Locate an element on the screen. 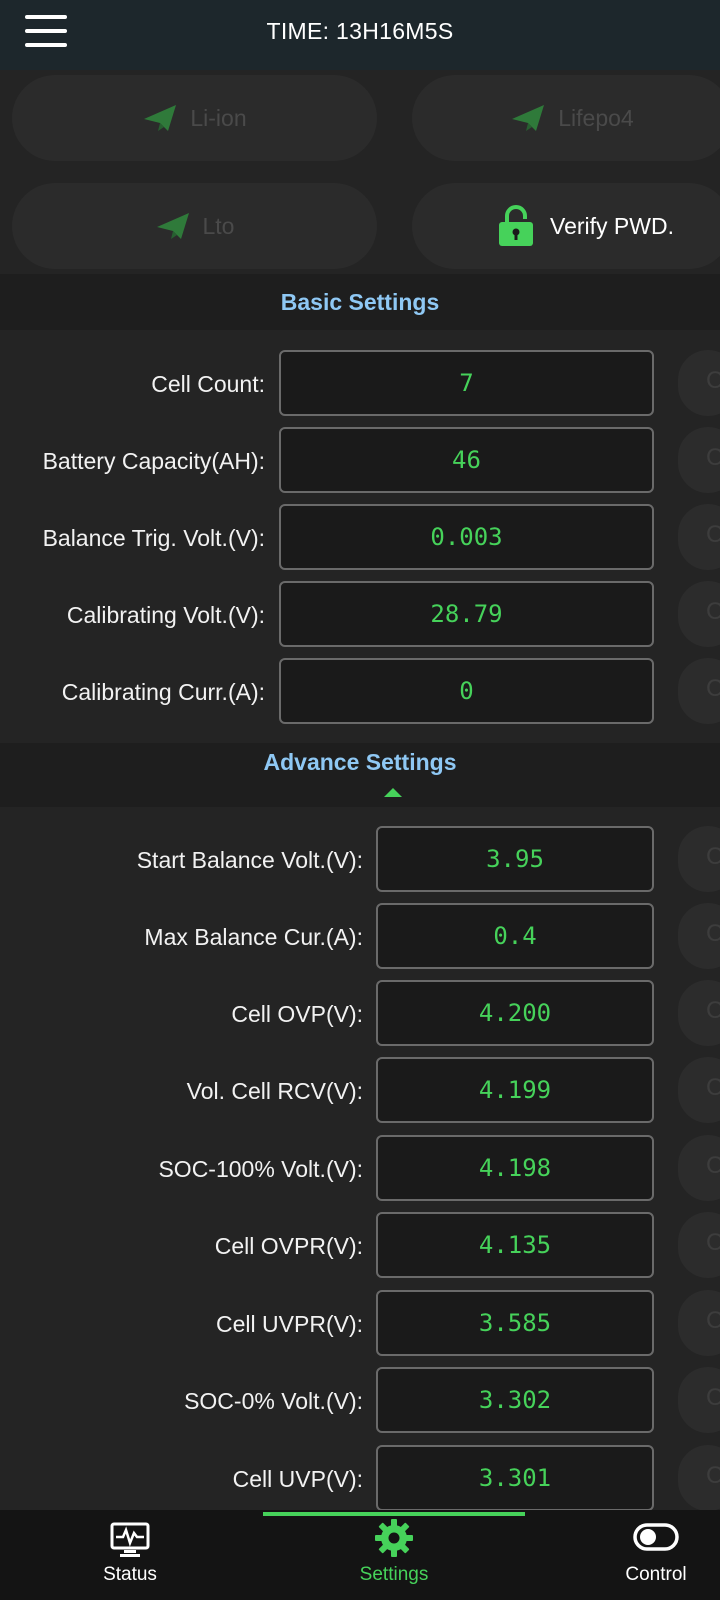 This screenshot has height=1600, width=720. basic-settings-title: Basic Settings is located at coordinates (360, 302).